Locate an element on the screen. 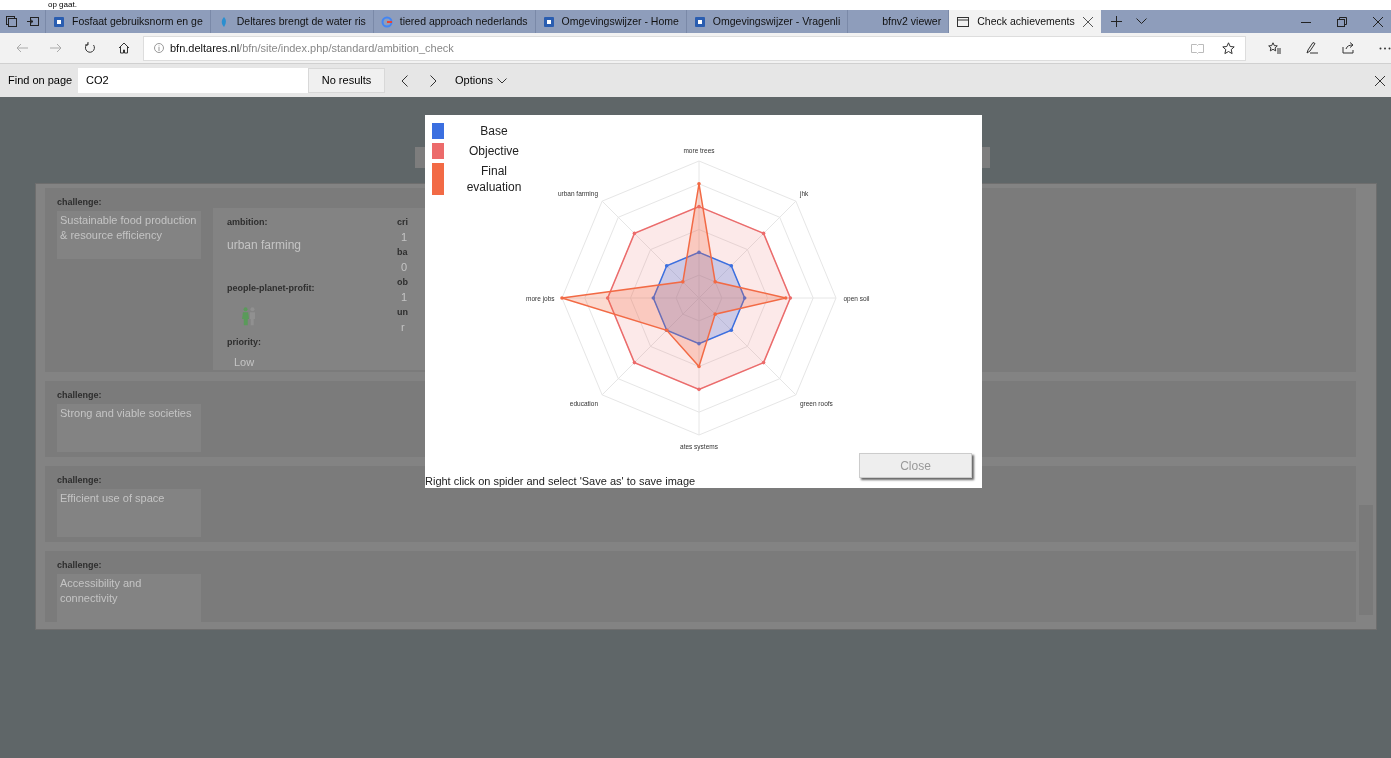 This screenshot has height=758, width=1391. options-button: Options is located at coordinates (481, 80).